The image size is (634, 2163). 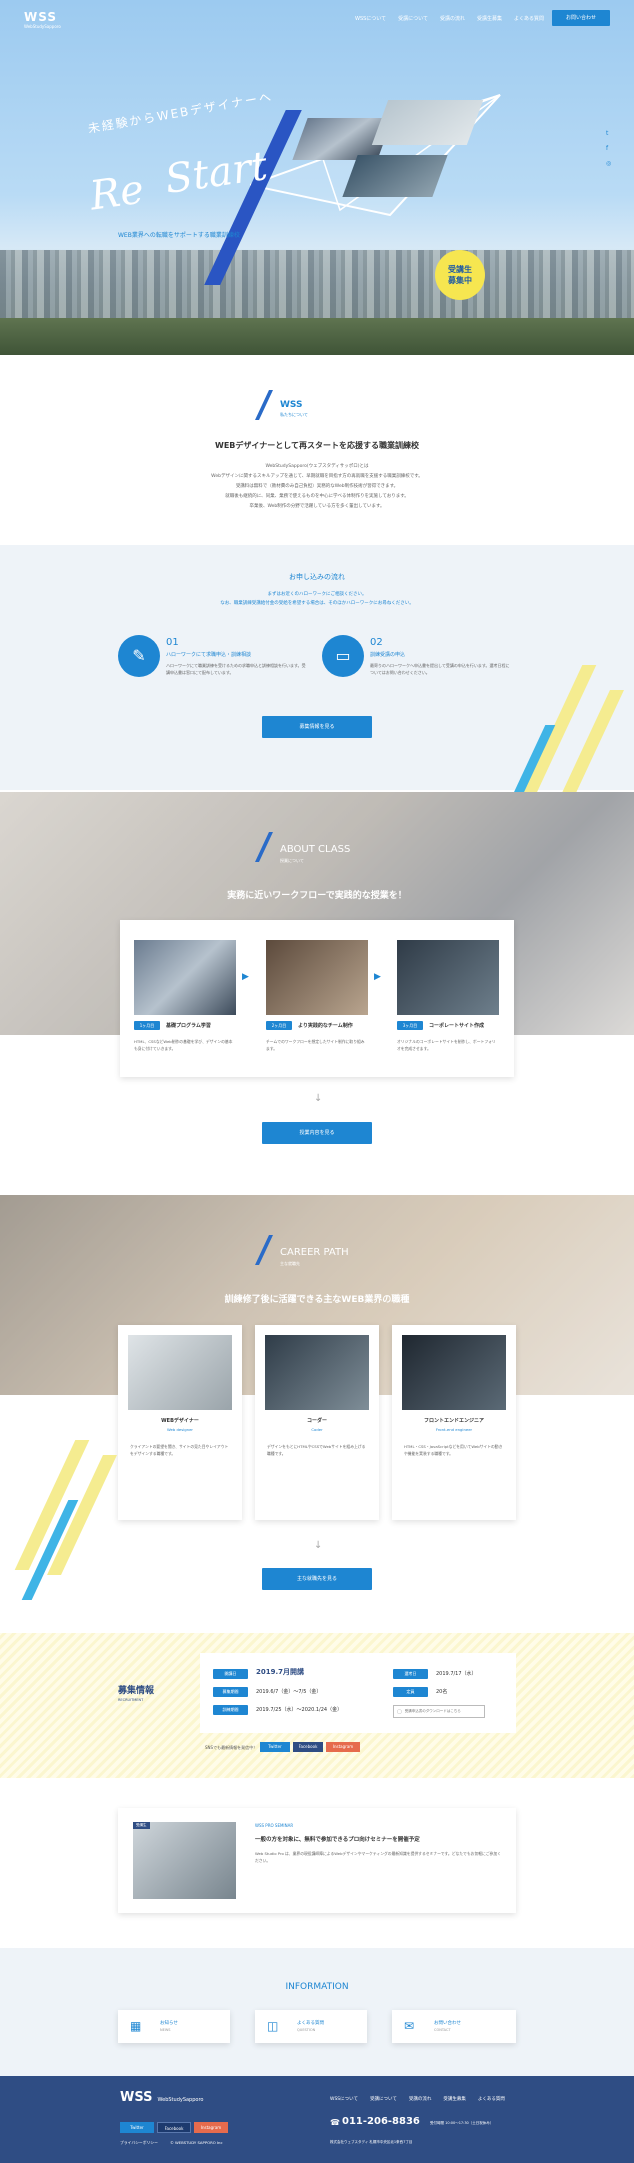 I want to click on nav-item-recruit: 受講生募集, so click(x=489, y=18).